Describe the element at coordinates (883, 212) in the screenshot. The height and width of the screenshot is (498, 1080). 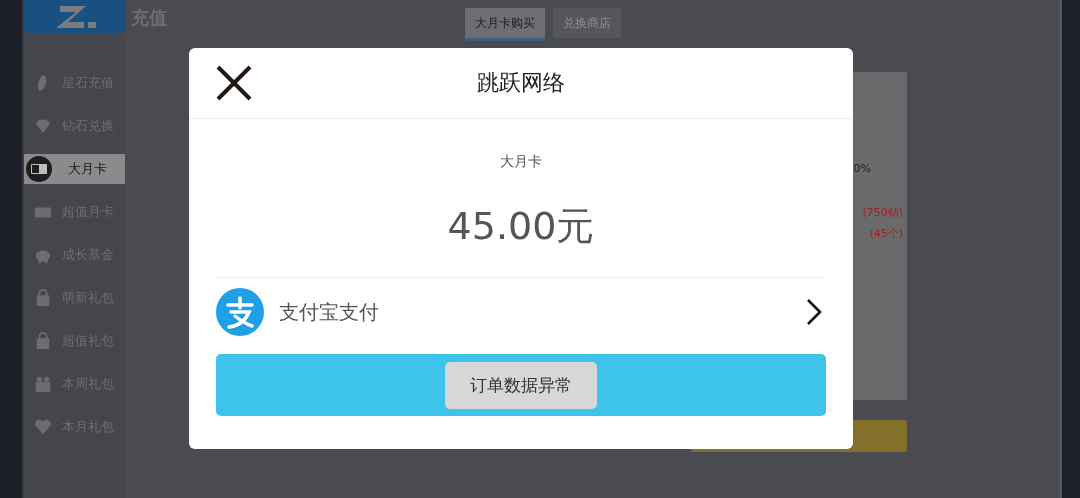
I see `card-text: (750钻)` at that location.